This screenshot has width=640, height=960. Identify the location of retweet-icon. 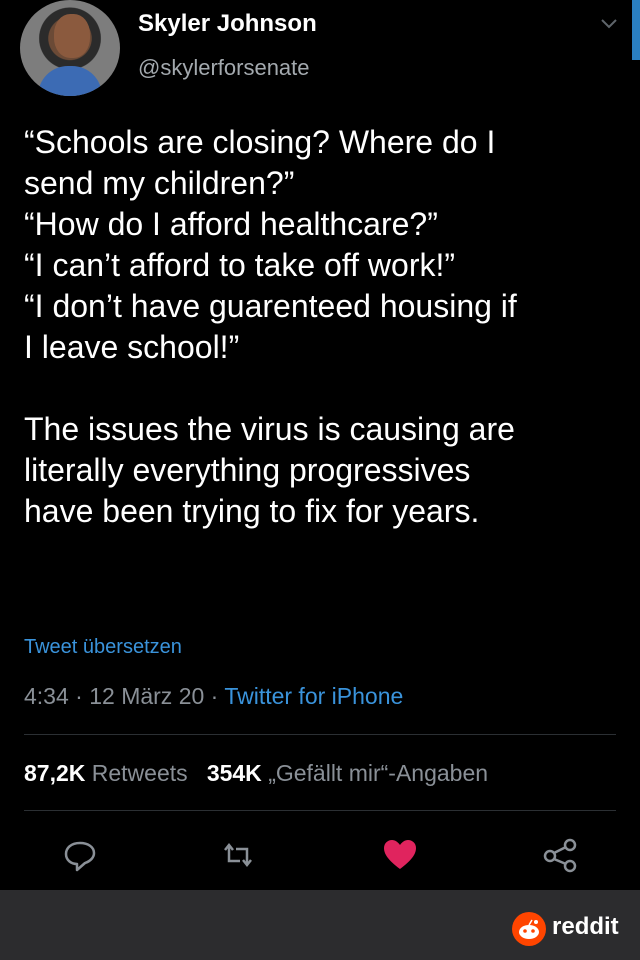
(238, 855).